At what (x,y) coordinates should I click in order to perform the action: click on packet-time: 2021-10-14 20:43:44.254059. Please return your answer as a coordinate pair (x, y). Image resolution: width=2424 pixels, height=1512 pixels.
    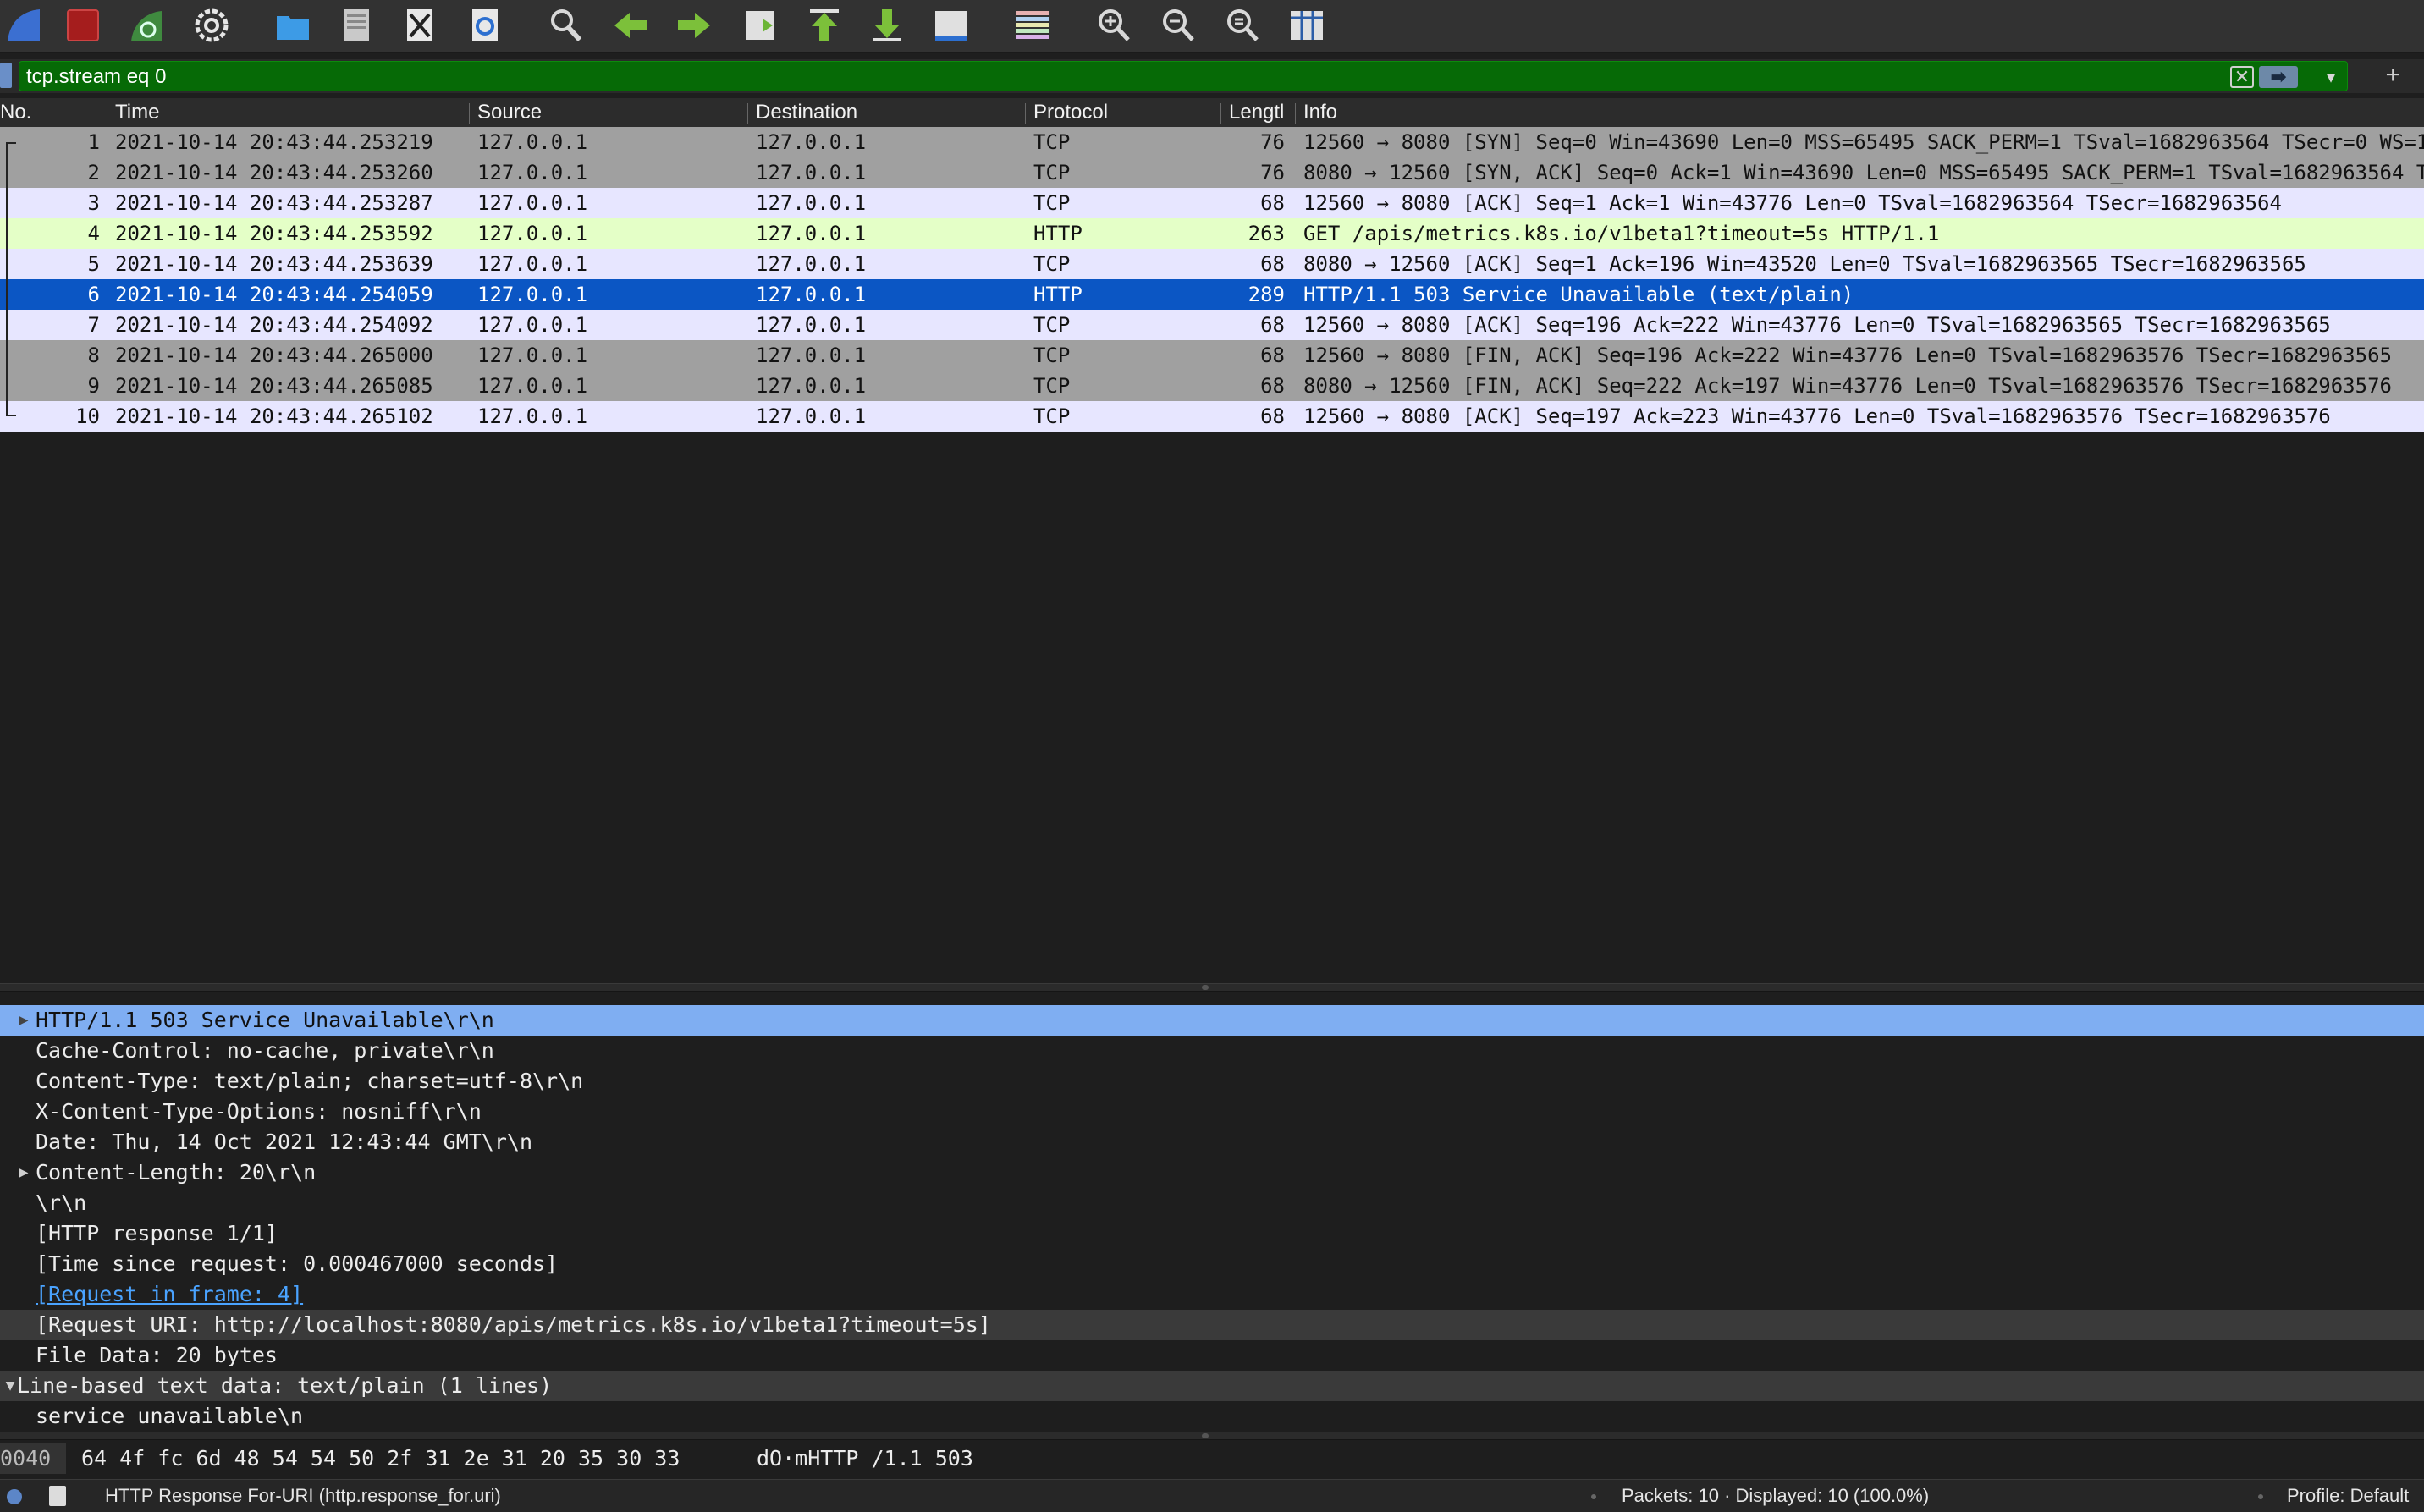
    Looking at the image, I should click on (274, 295).